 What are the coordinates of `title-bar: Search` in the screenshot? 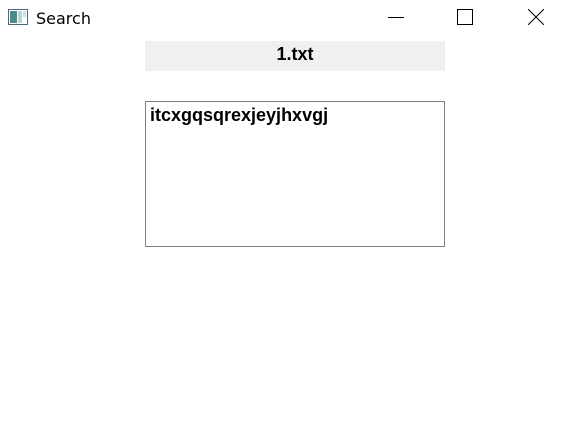 It's located at (283, 18).